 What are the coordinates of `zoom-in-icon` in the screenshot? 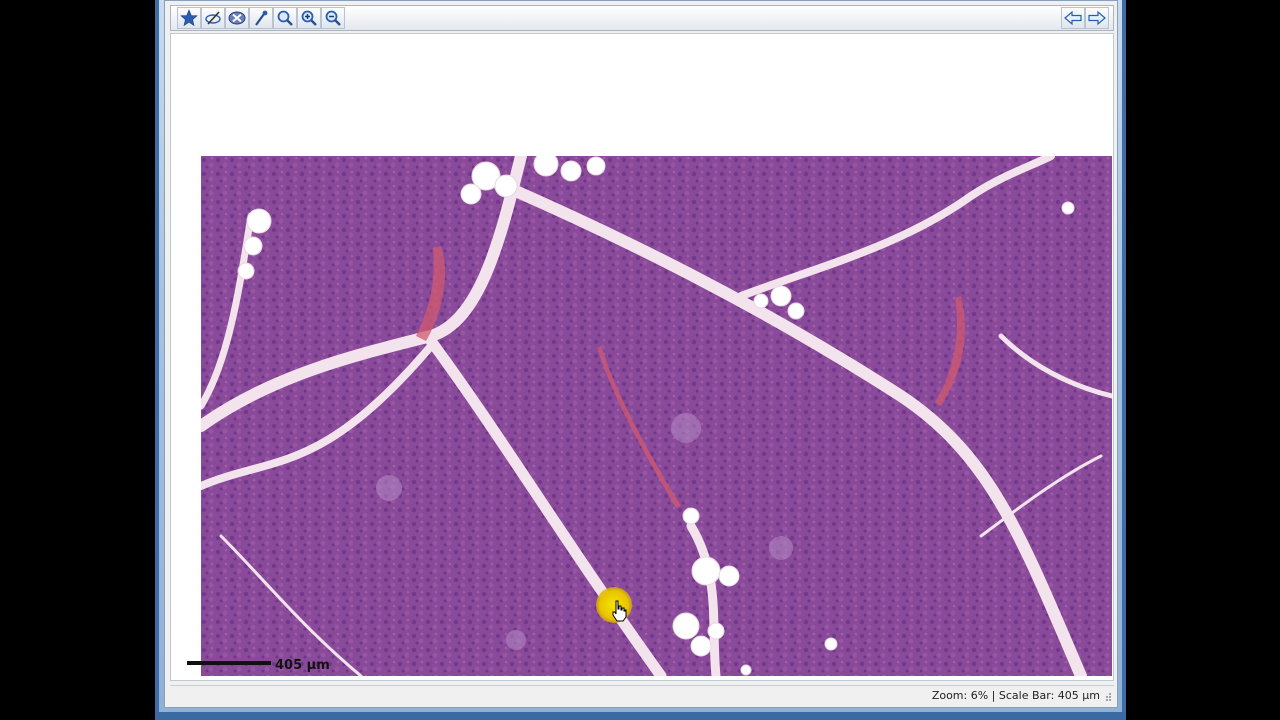 It's located at (309, 18).